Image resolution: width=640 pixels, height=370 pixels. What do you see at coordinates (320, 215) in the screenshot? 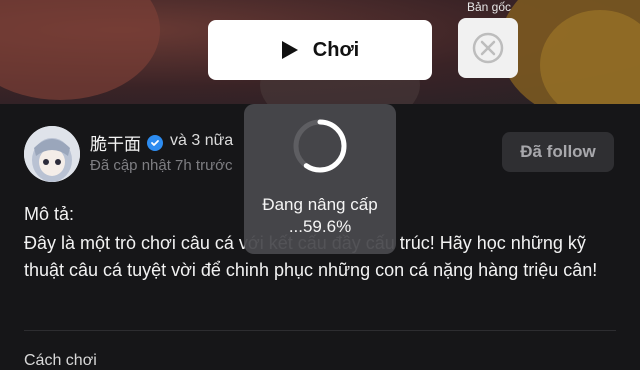
I see `loading-progress-text: Đang nâng cấp ...59.6%` at bounding box center [320, 215].